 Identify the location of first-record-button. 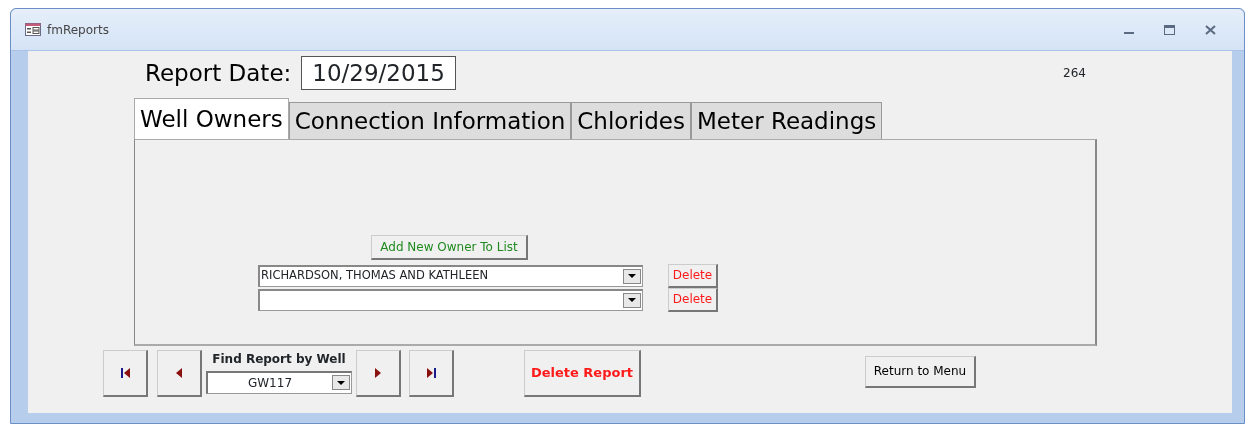
(125, 373).